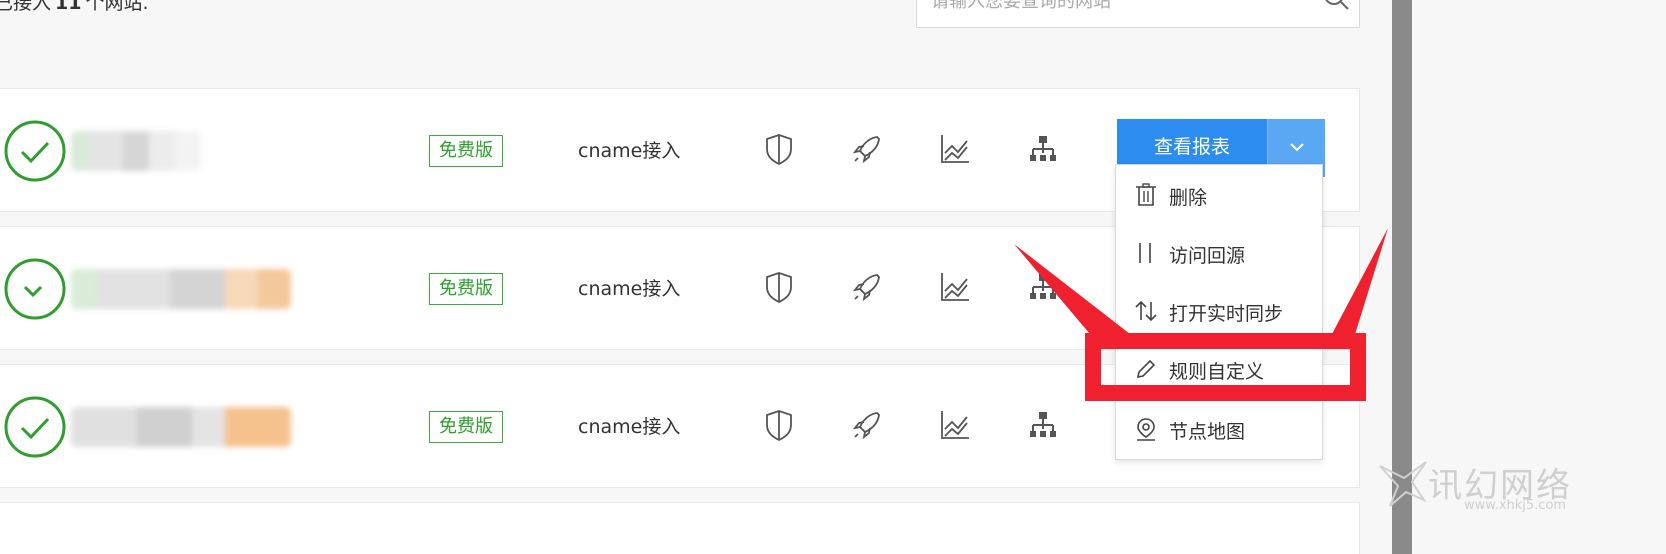 The height and width of the screenshot is (554, 1666). Describe the element at coordinates (117, 7) in the screenshot. I see `site-count-suffix: 个网站.` at that location.